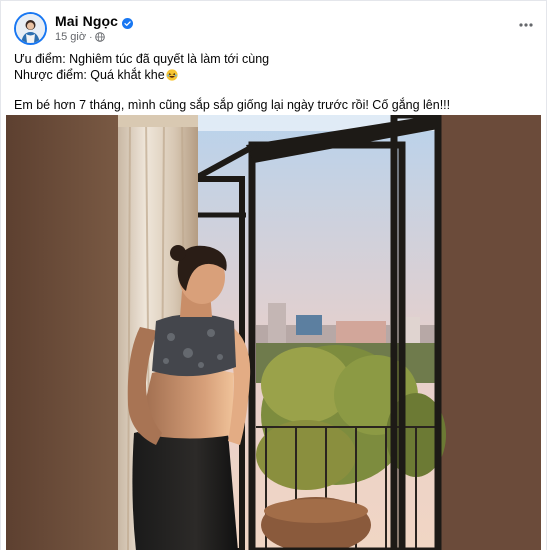 This screenshot has width=547, height=550. What do you see at coordinates (30, 28) in the screenshot?
I see `author-avatar` at bounding box center [30, 28].